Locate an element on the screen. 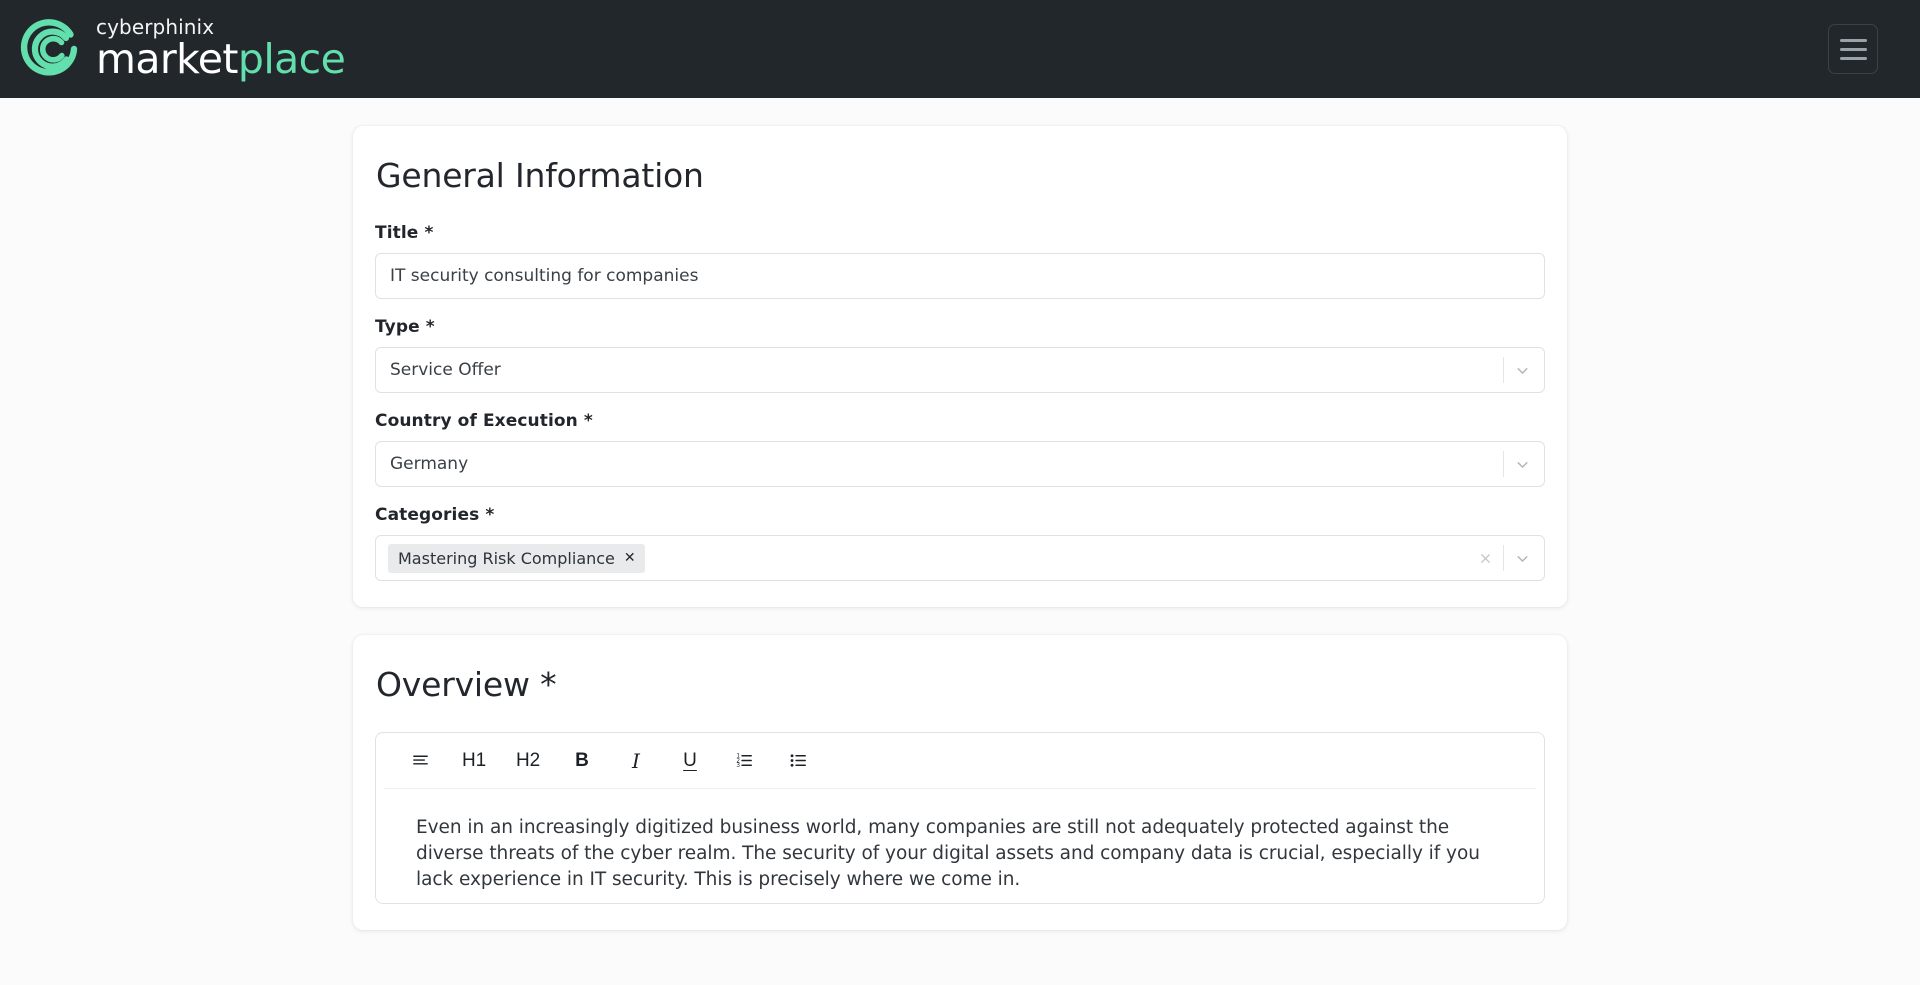 This screenshot has height=985, width=1920. categories-selected-tags: Mastering Risk Compliance ✕ is located at coordinates (925, 558).